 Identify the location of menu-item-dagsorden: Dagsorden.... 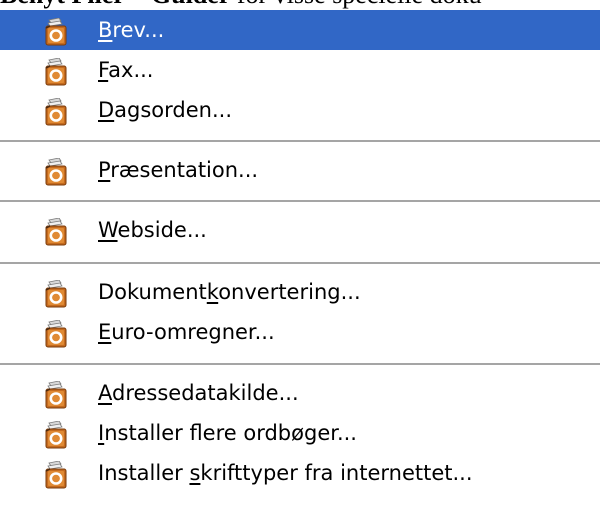
(300, 110).